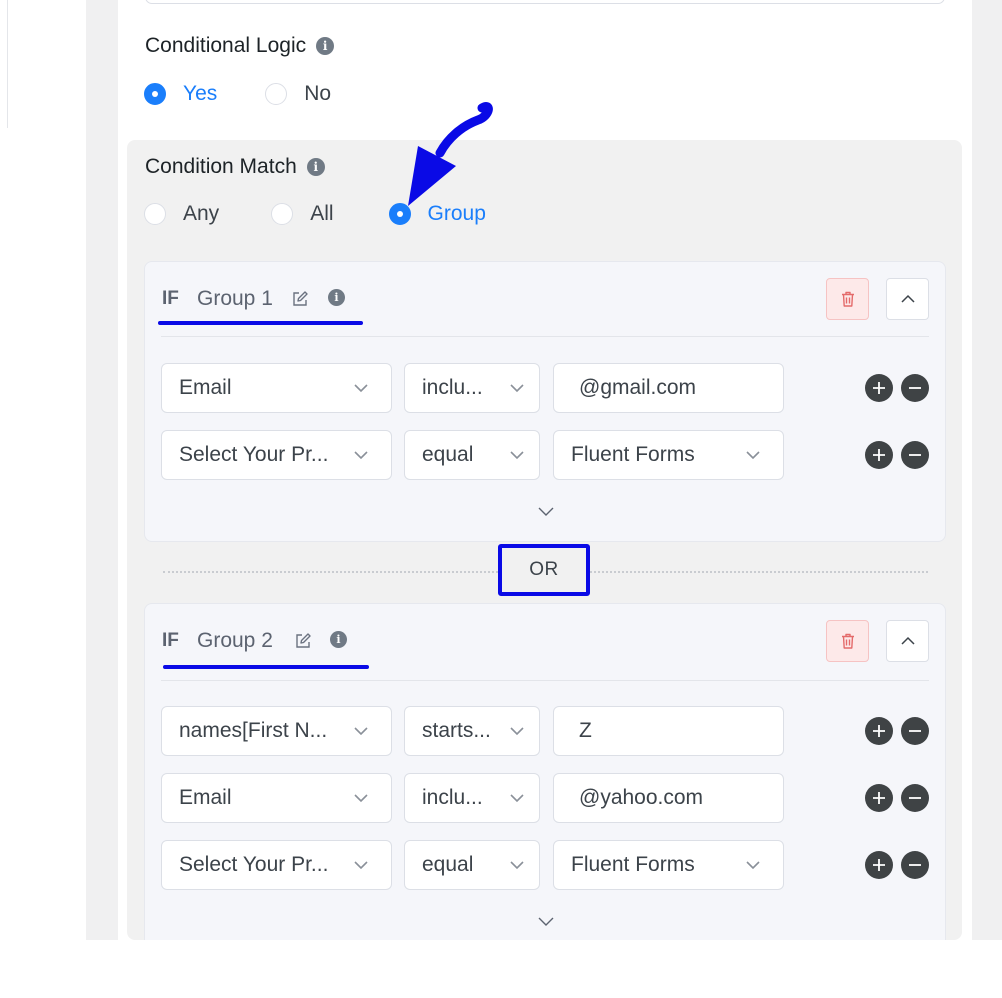 This screenshot has width=1002, height=998. Describe the element at coordinates (545, 300) in the screenshot. I see `group-header: IF Group 1 i` at that location.